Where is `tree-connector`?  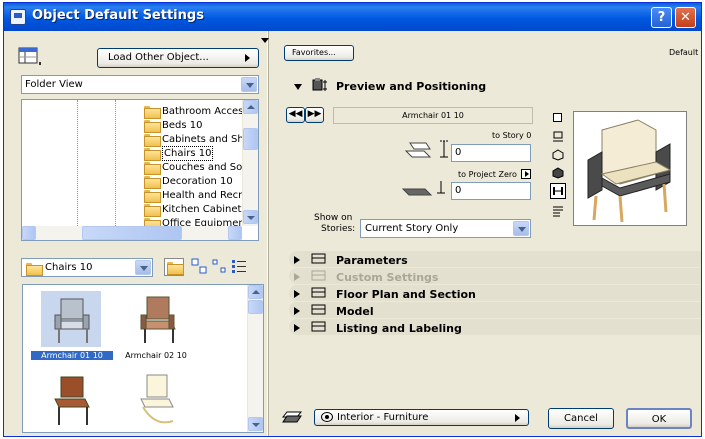 tree-connector is located at coordinates (130, 170).